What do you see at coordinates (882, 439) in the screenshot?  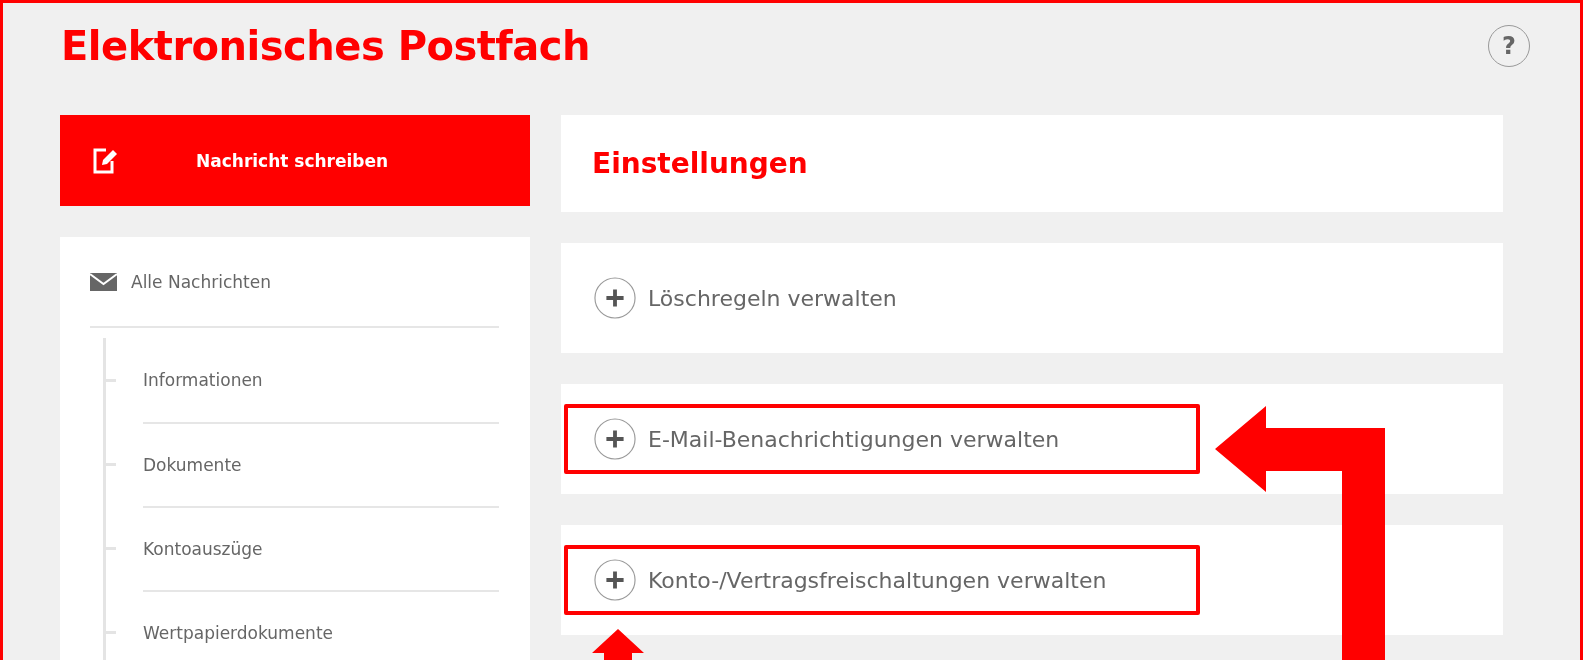 I see `accordion-toggle: E-Mail-Benachrichtigungen verwalten` at bounding box center [882, 439].